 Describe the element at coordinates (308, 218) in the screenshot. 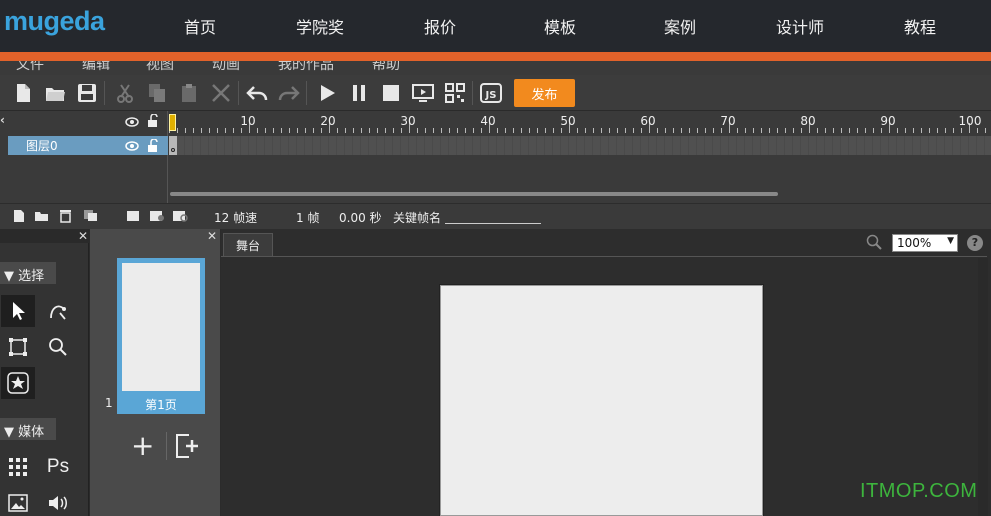

I see `frame-count-label: 1 帧` at that location.